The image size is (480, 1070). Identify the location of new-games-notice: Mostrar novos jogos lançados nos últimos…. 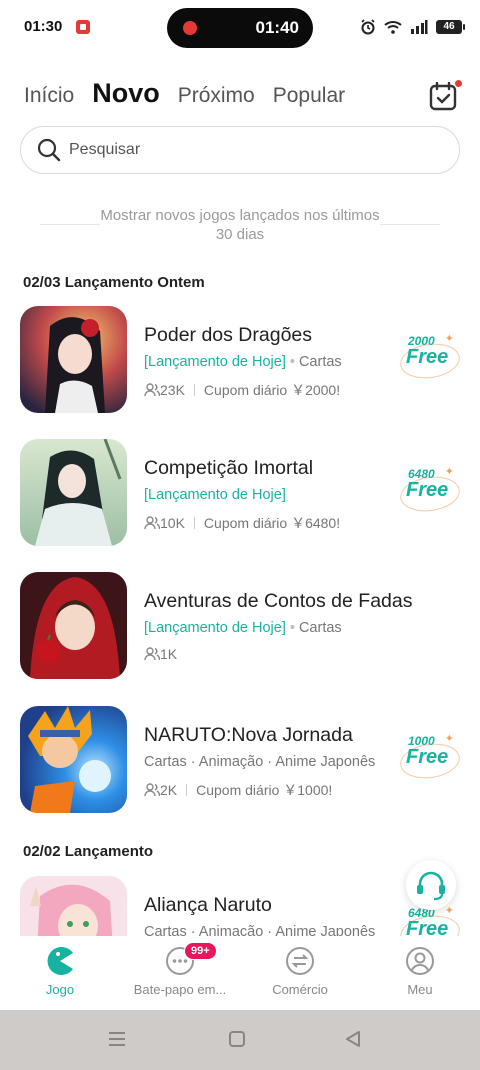
(240, 225).